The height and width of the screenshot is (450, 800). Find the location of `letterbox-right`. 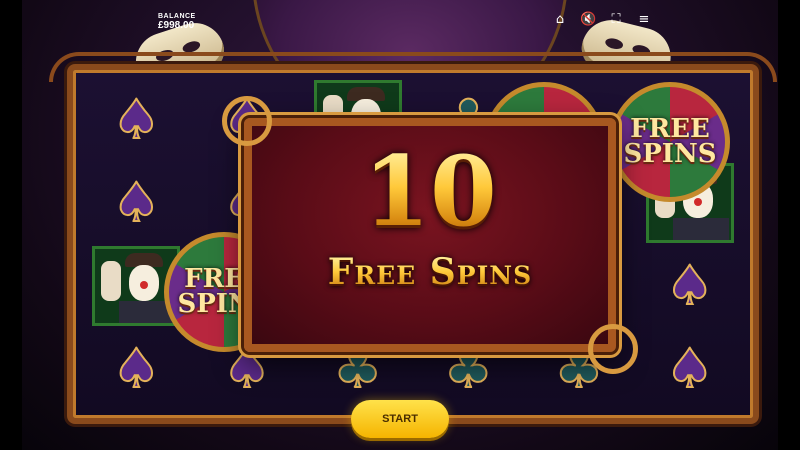

letterbox-right is located at coordinates (789, 225).